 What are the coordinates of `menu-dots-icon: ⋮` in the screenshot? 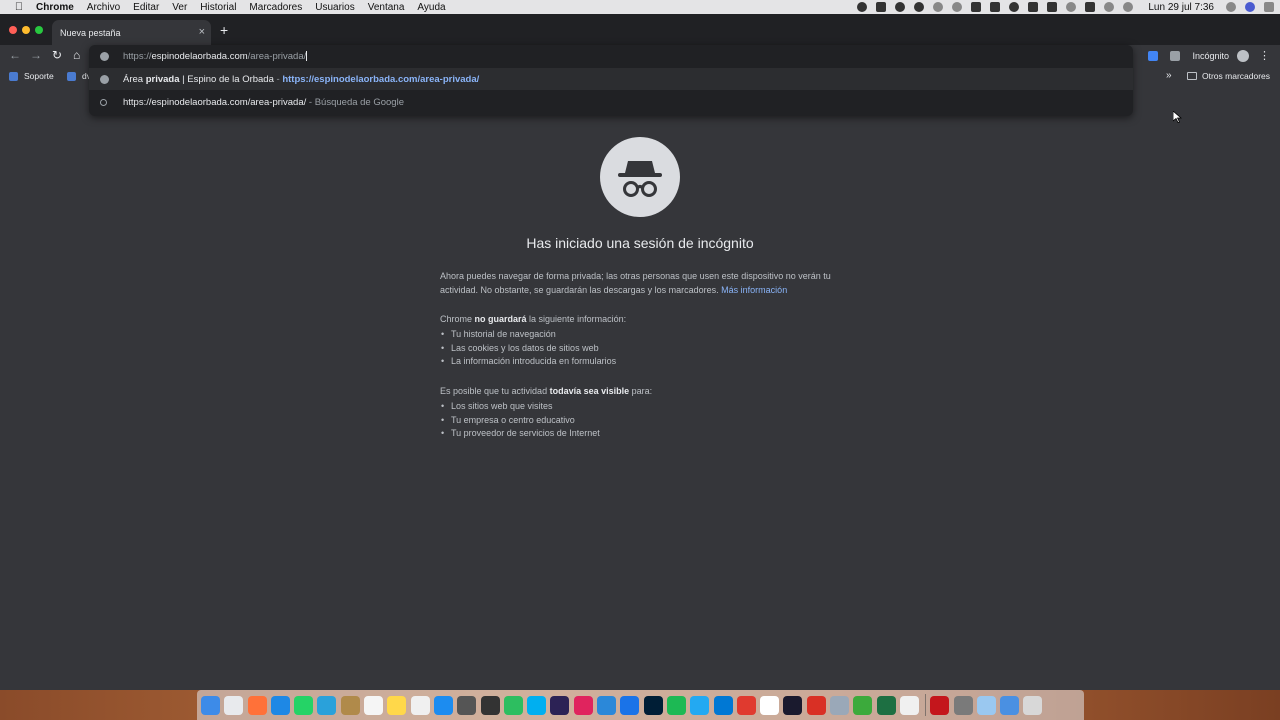 It's located at (1264, 55).